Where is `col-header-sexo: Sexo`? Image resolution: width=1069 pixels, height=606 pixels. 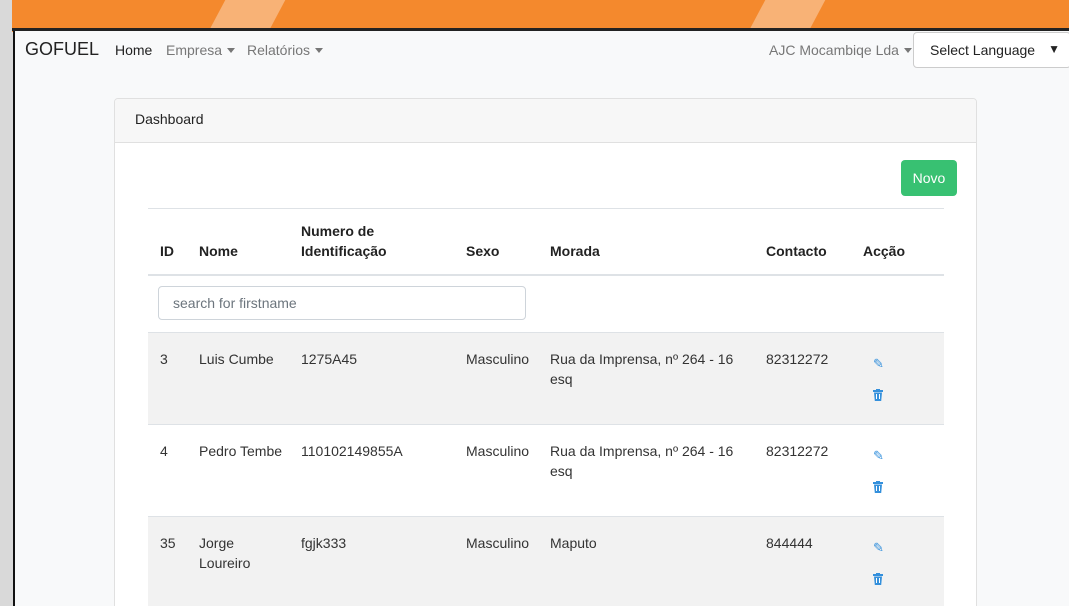
col-header-sexo: Sexo is located at coordinates (483, 251).